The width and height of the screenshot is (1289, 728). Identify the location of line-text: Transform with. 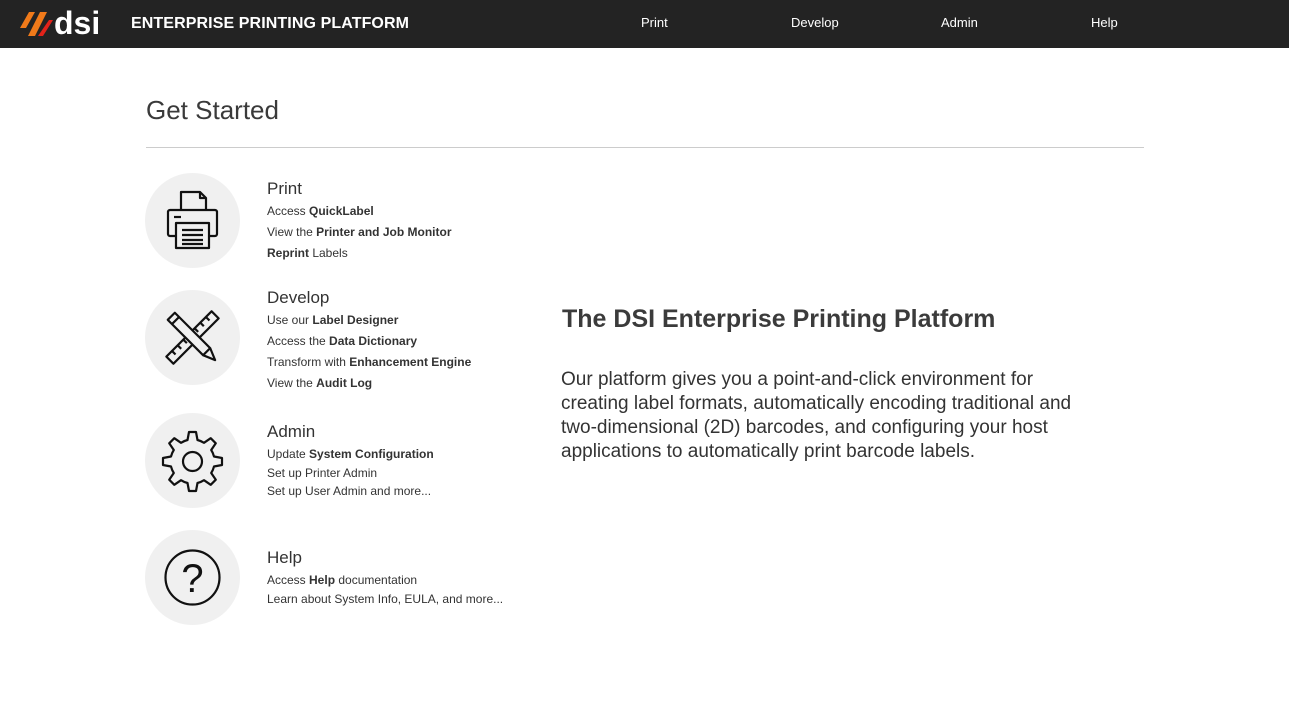
(308, 362).